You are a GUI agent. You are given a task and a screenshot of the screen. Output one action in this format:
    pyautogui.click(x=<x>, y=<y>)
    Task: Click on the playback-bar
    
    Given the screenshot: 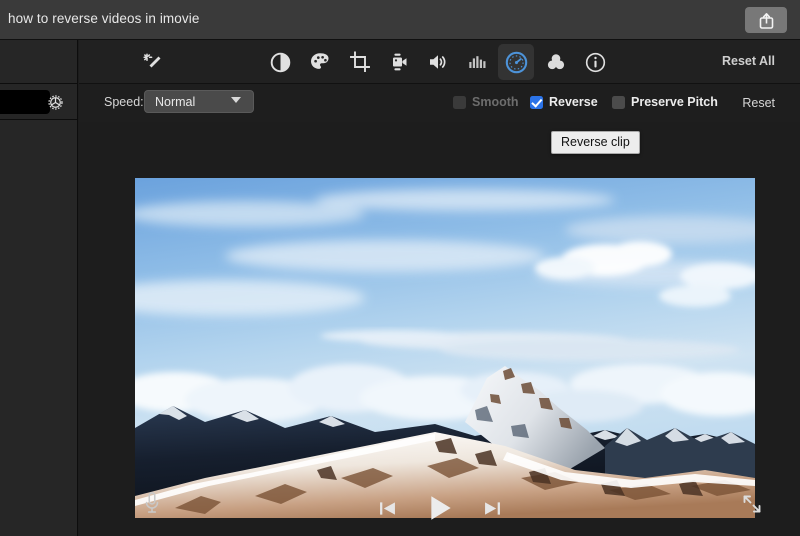 What is the action you would take?
    pyautogui.click(x=439, y=507)
    